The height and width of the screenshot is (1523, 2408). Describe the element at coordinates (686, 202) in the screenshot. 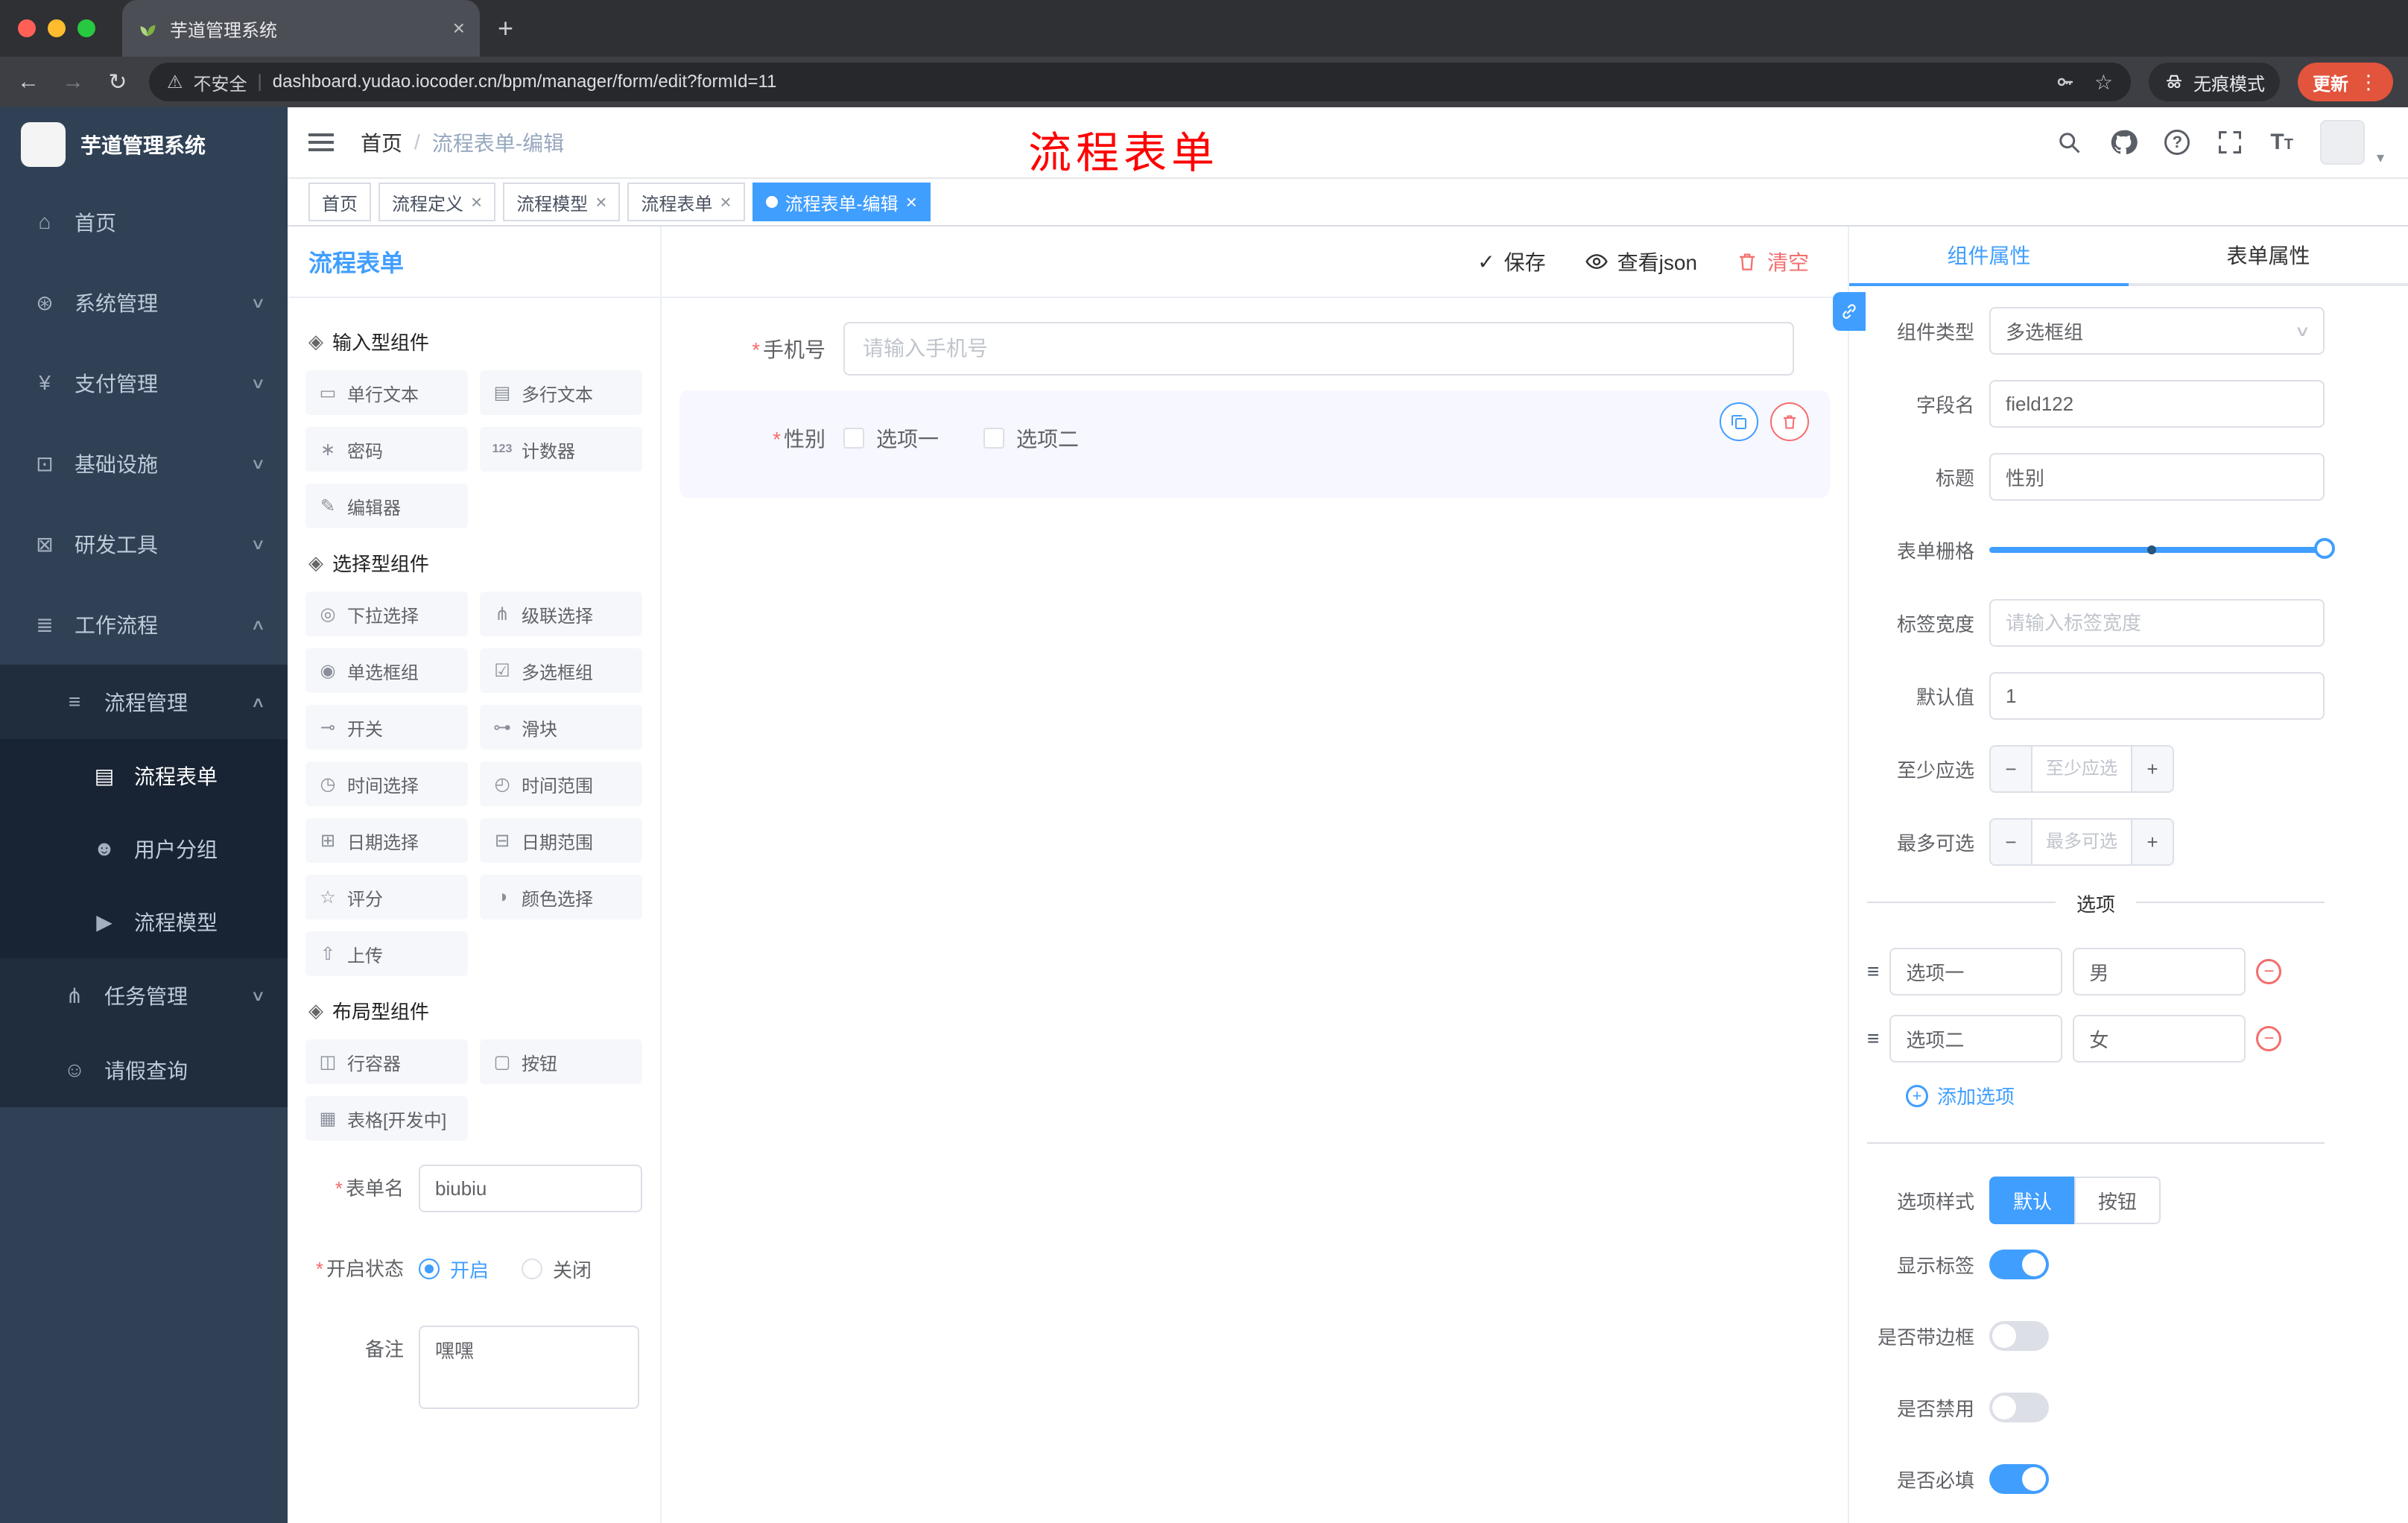

I see `tag-process-form: 流程表单 ×` at that location.